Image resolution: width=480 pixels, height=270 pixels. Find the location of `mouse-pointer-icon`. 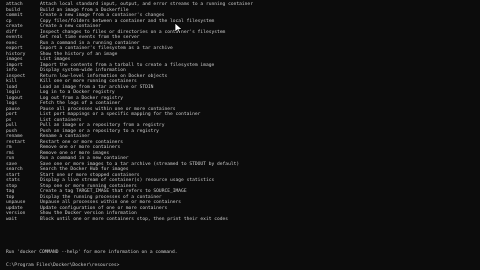

mouse-pointer-icon is located at coordinates (178, 28).